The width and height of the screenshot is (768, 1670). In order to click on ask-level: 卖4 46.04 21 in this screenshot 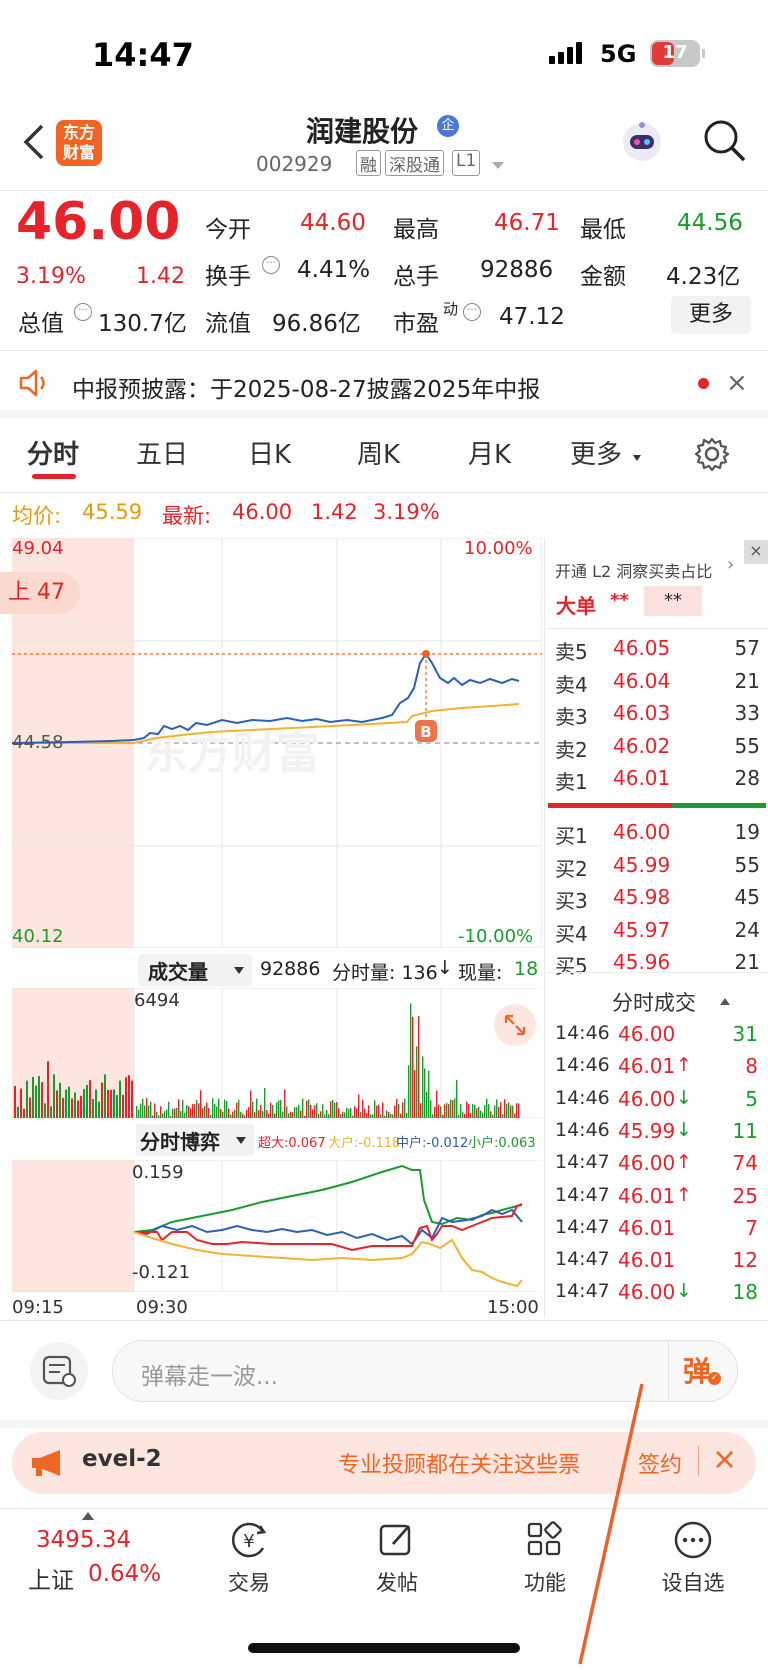, I will do `click(657, 685)`.